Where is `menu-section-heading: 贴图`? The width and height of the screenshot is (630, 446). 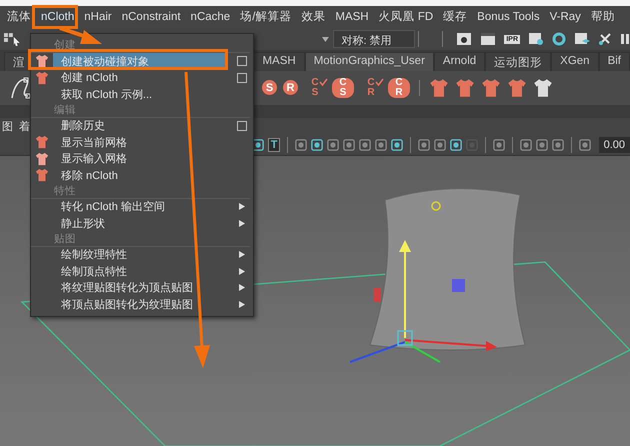 menu-section-heading: 贴图 is located at coordinates (140, 239).